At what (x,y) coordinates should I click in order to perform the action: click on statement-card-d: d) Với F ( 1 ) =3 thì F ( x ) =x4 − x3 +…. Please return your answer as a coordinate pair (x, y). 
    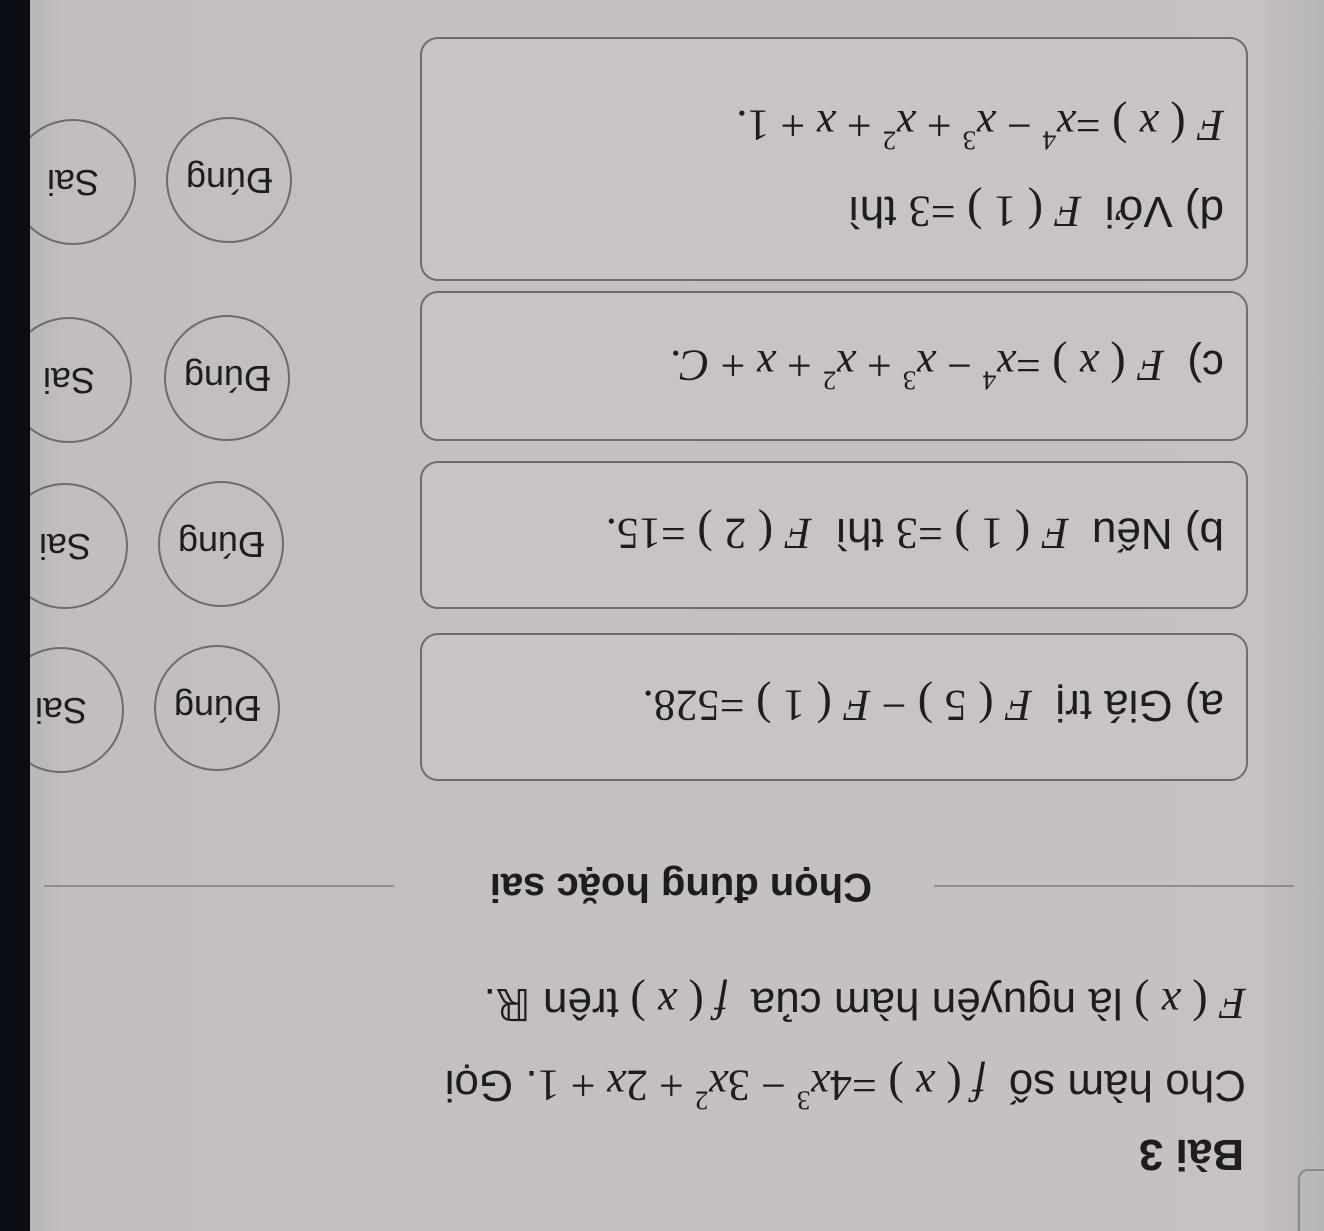
    Looking at the image, I should click on (834, 159).